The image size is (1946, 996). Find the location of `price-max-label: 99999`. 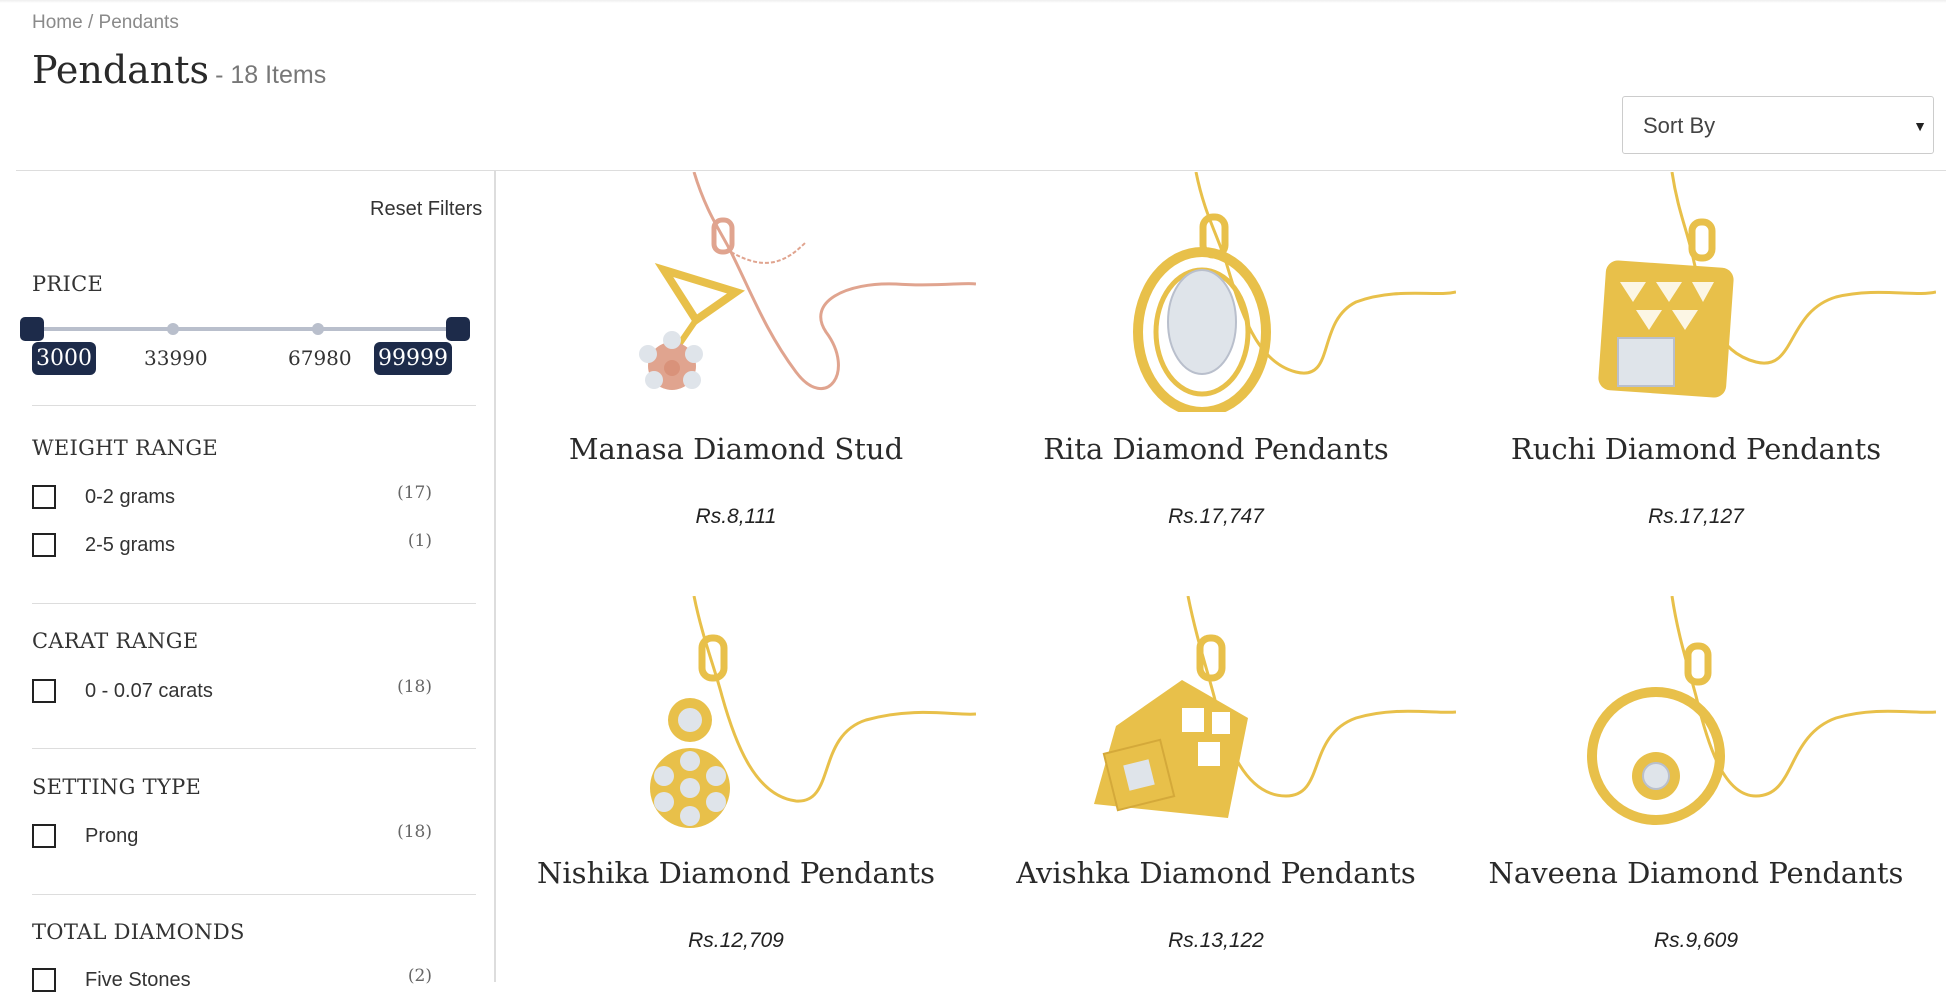

price-max-label: 99999 is located at coordinates (413, 358).